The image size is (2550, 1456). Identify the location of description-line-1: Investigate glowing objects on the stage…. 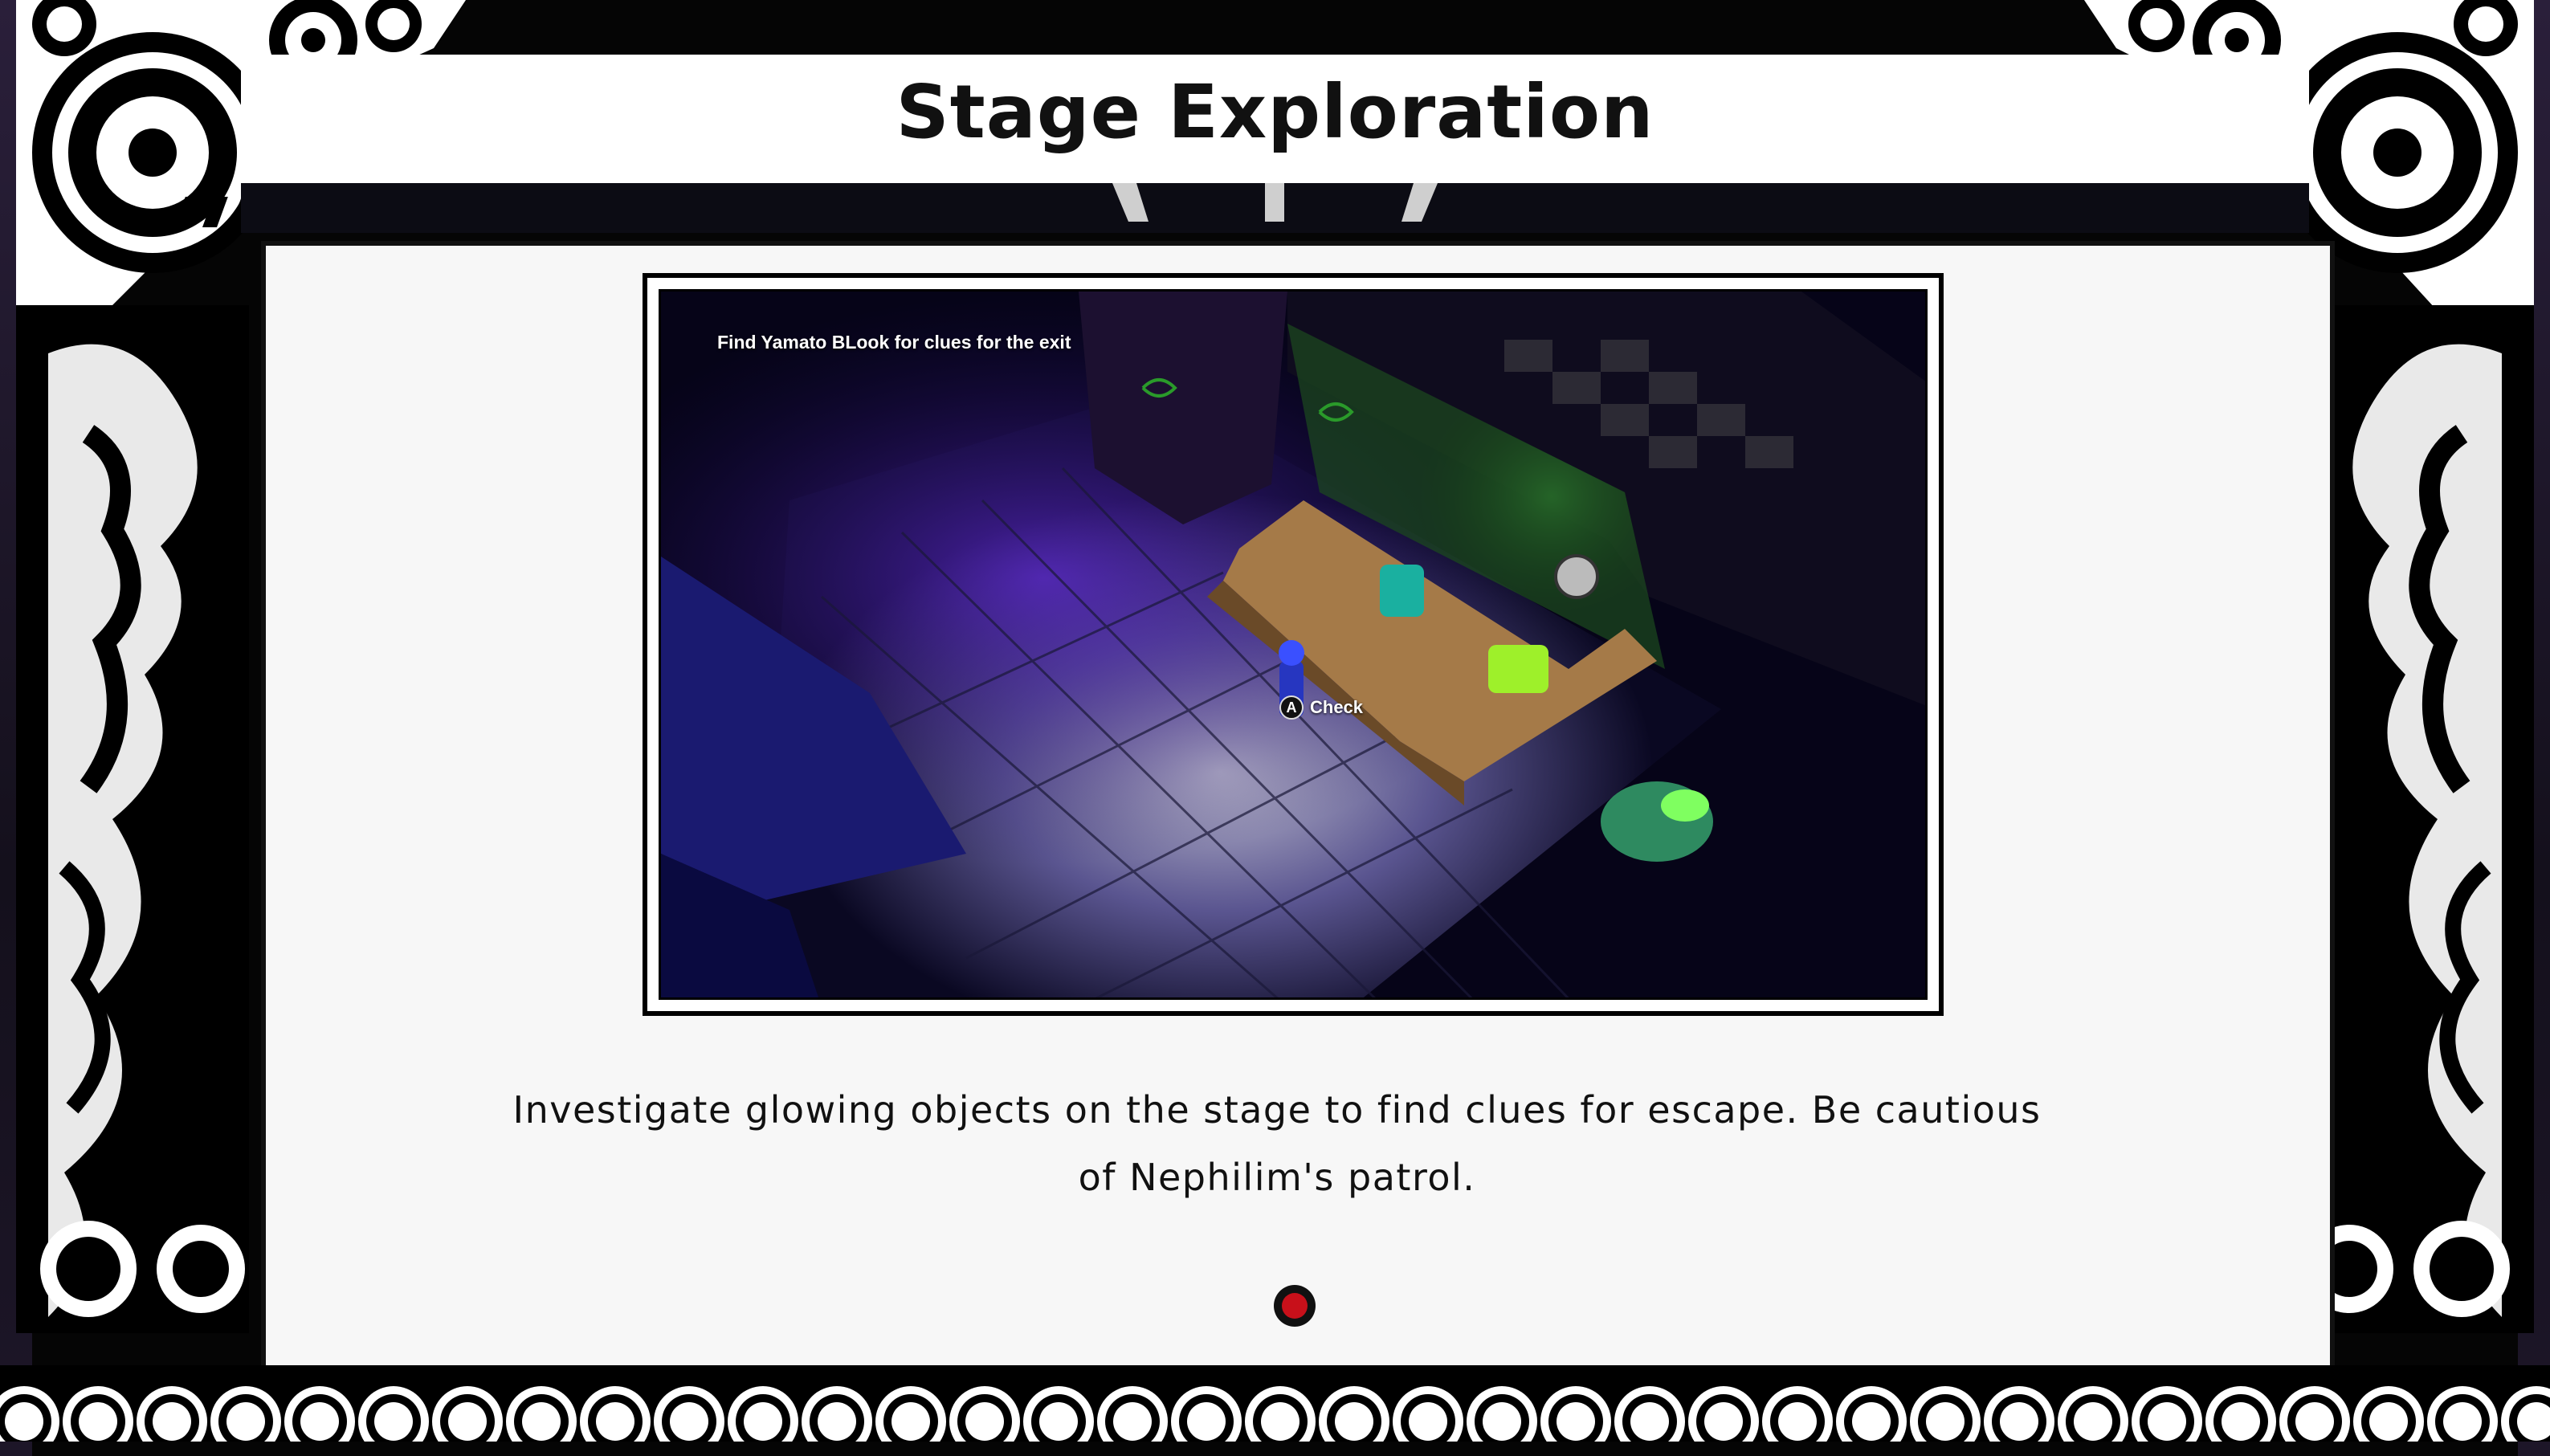
(1277, 1110).